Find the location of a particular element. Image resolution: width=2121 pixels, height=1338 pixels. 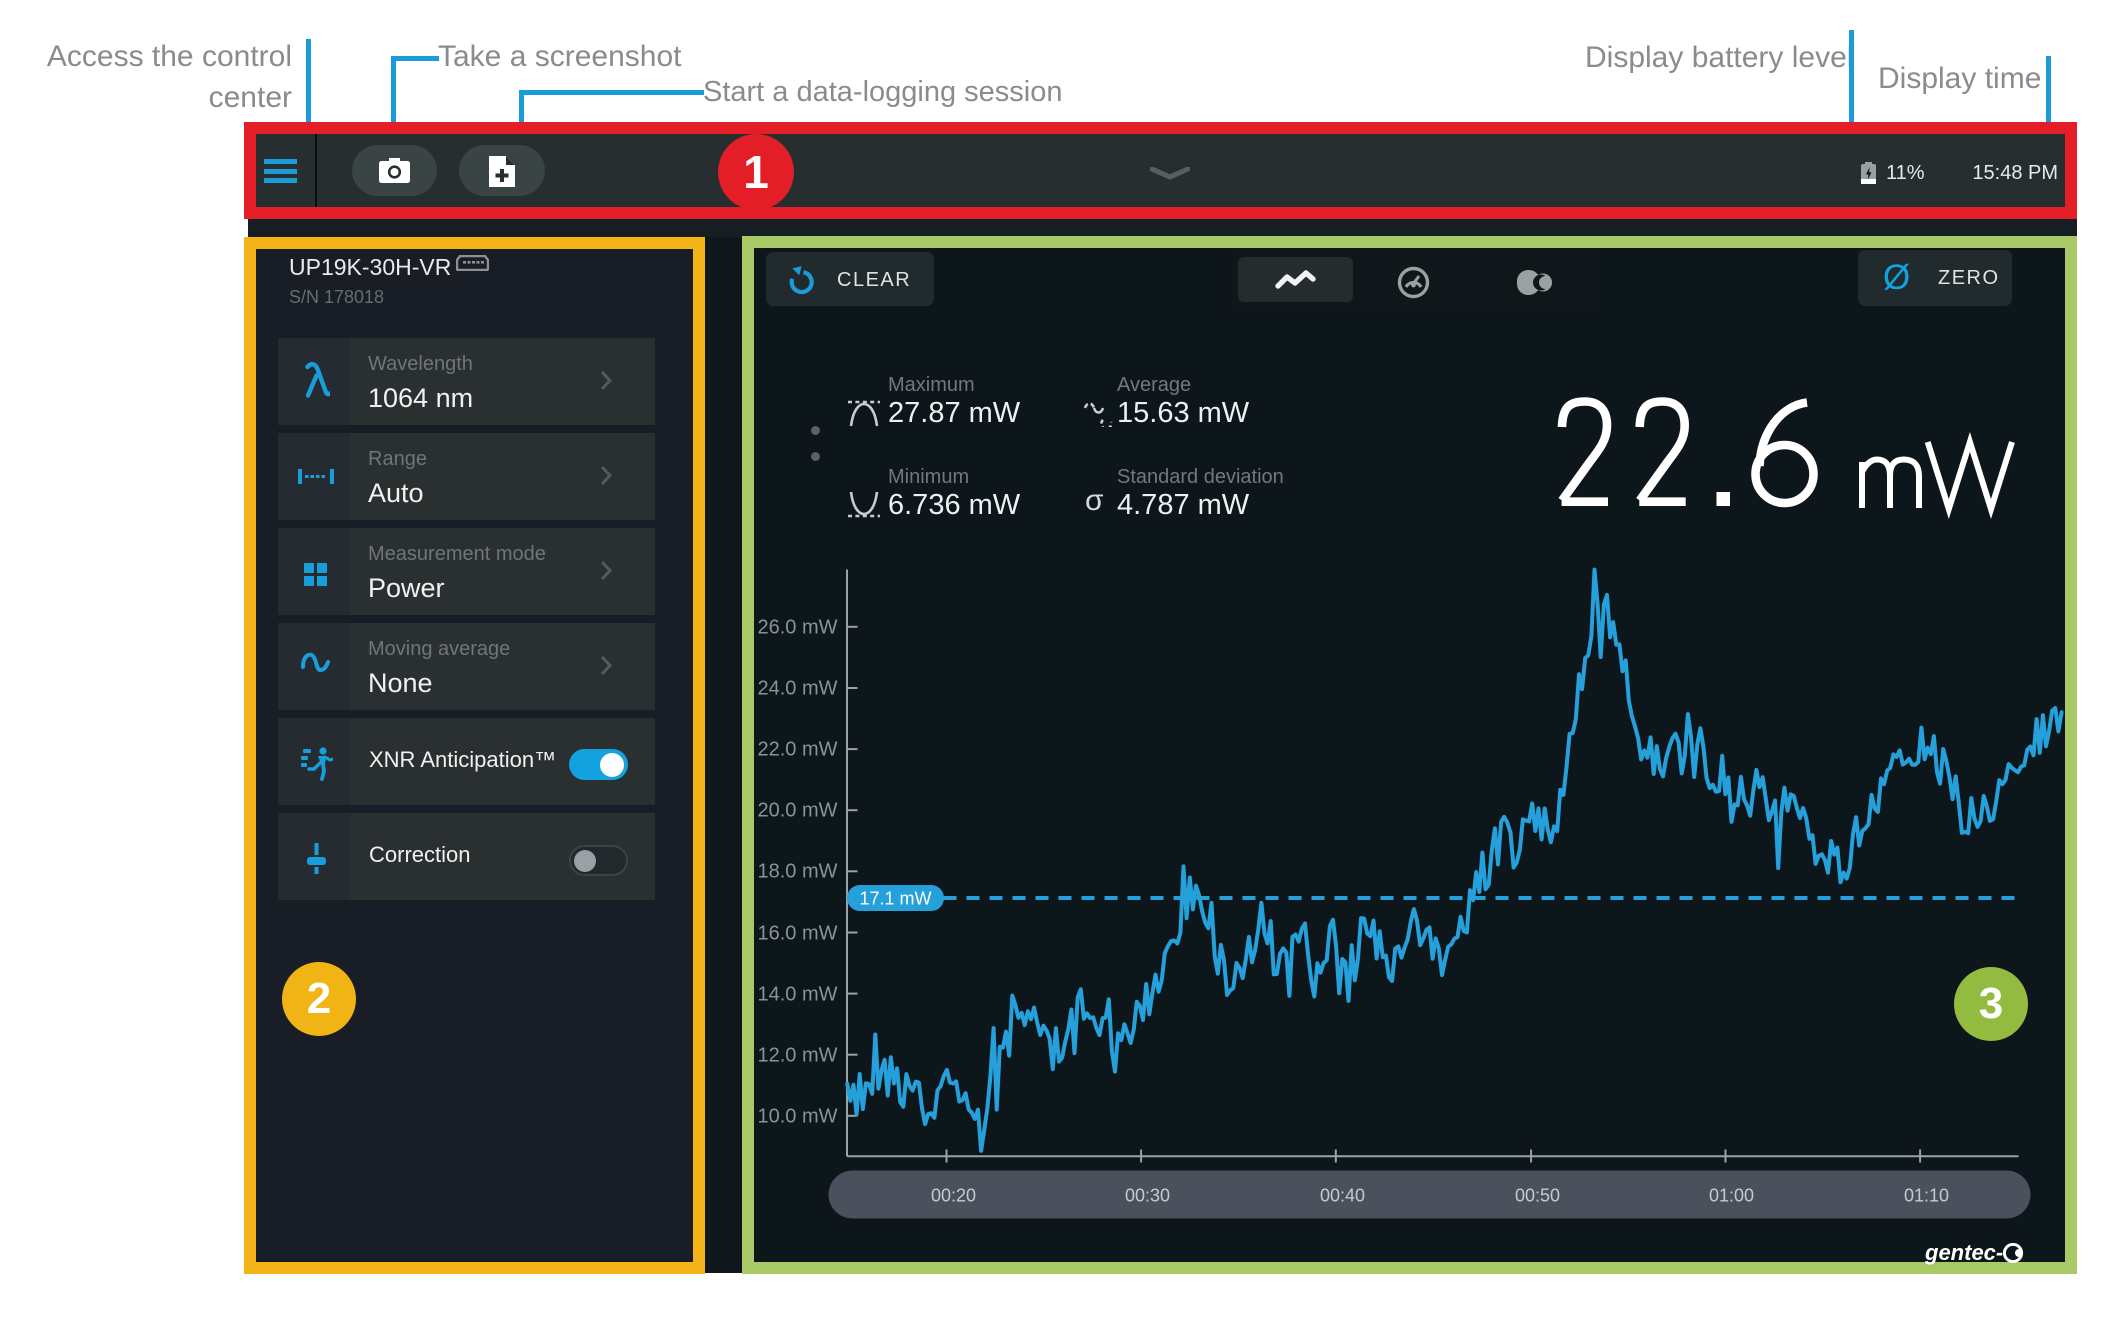

svg-text: 00:50 is located at coordinates (1537, 1196).